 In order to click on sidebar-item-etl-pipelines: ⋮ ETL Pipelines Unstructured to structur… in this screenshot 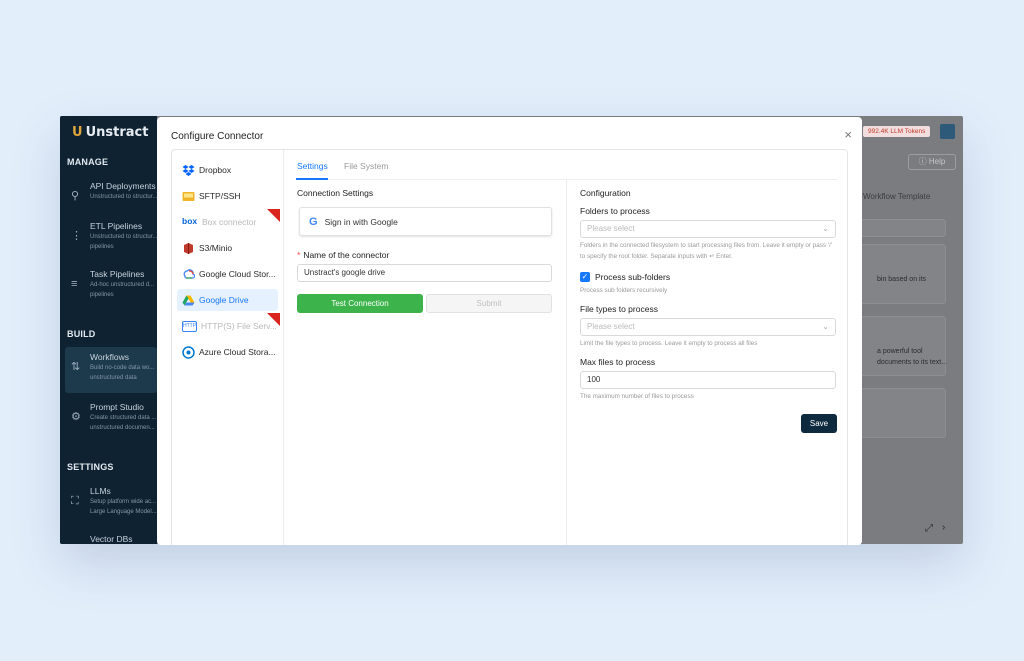, I will do `click(111, 239)`.